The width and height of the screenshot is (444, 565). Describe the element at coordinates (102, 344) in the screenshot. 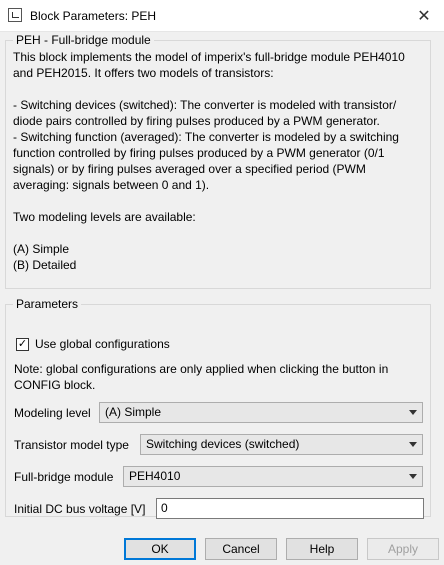

I see `use-global-label: Use global configurations` at that location.